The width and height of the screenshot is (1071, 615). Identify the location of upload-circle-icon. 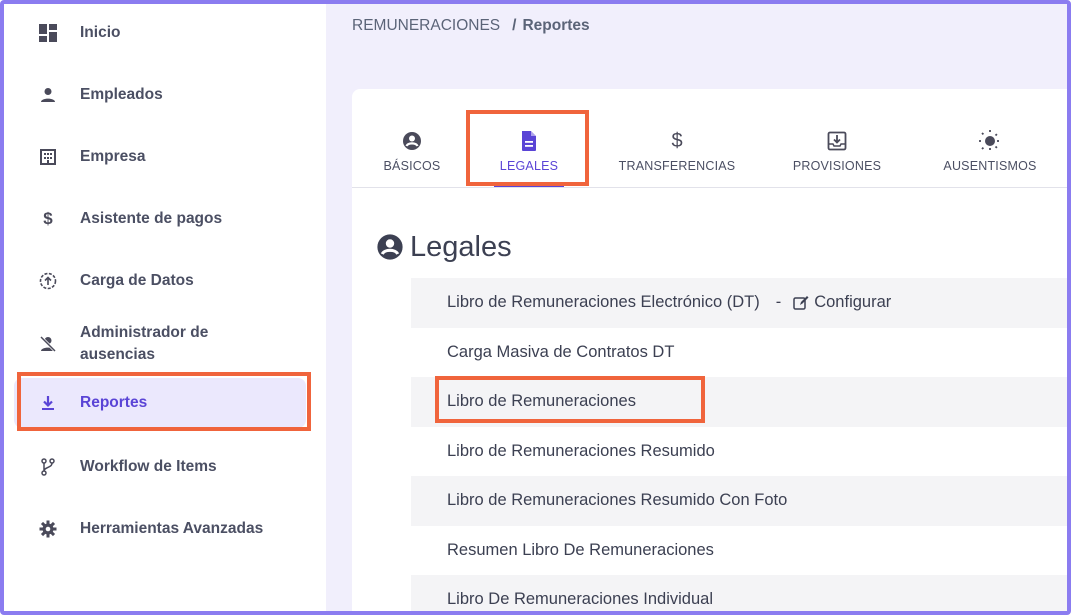
(48, 281).